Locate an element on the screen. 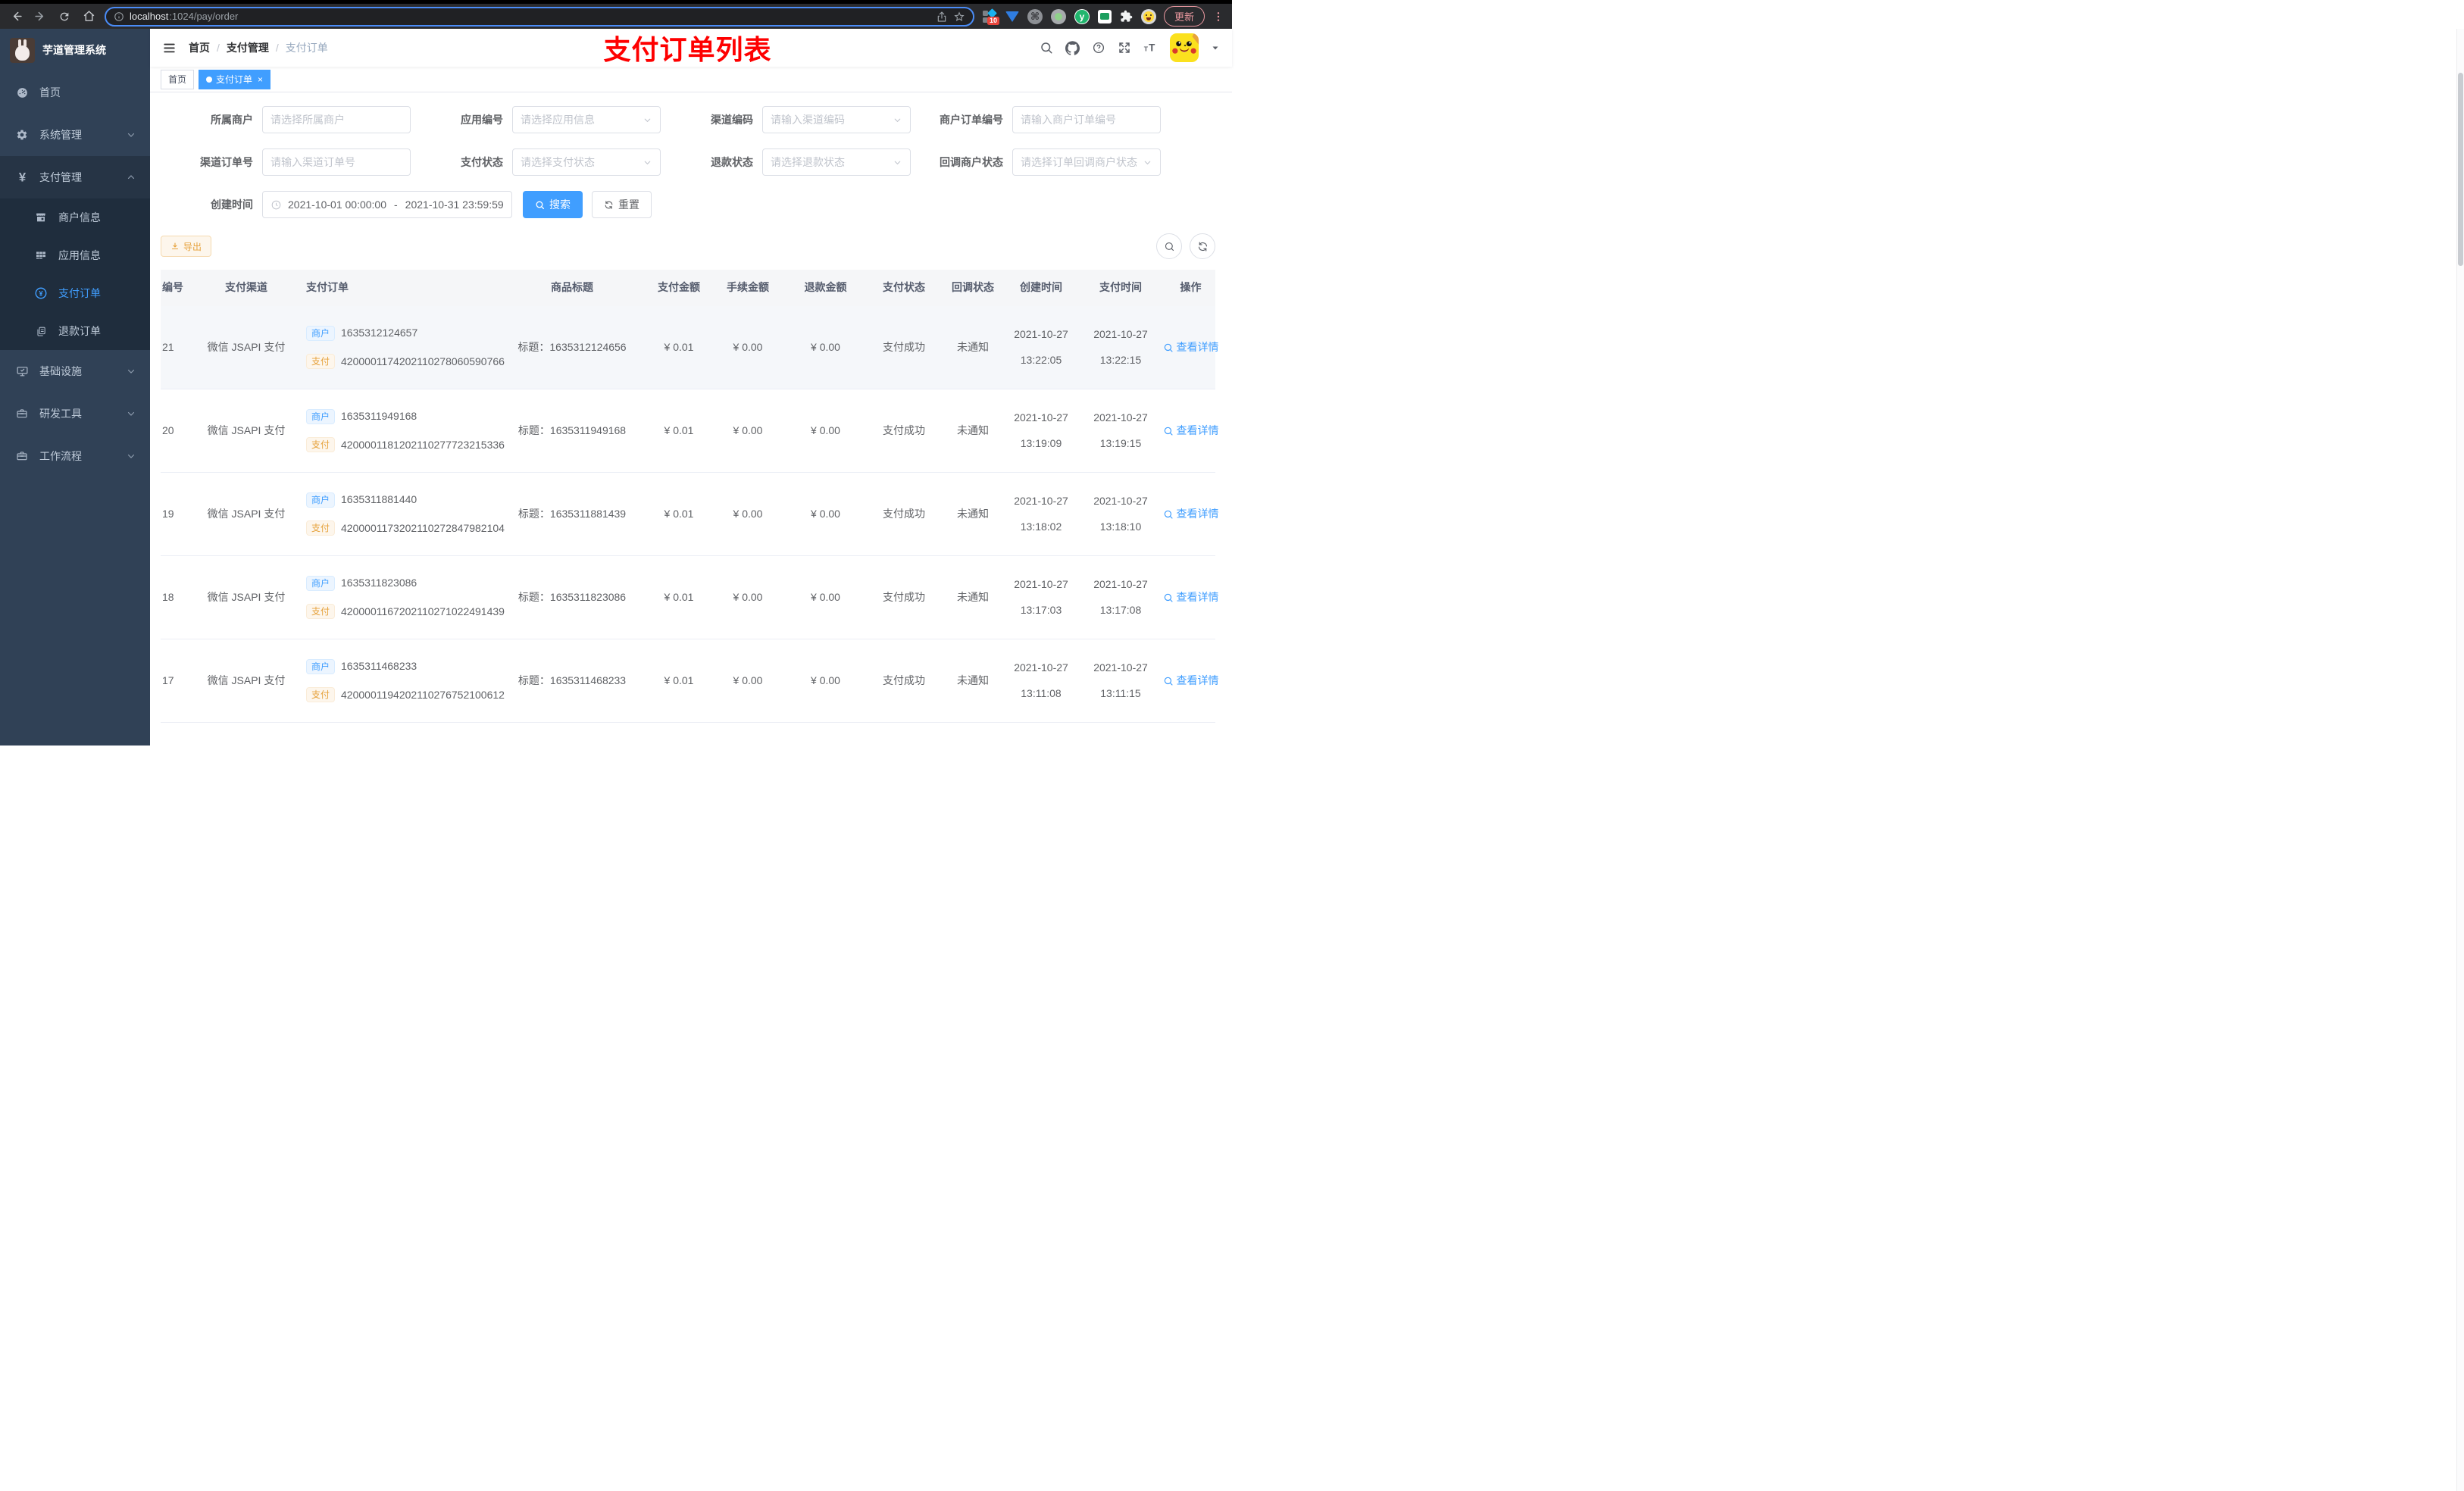 Image resolution: width=2464 pixels, height=1491 pixels. clock-icon is located at coordinates (276, 205).